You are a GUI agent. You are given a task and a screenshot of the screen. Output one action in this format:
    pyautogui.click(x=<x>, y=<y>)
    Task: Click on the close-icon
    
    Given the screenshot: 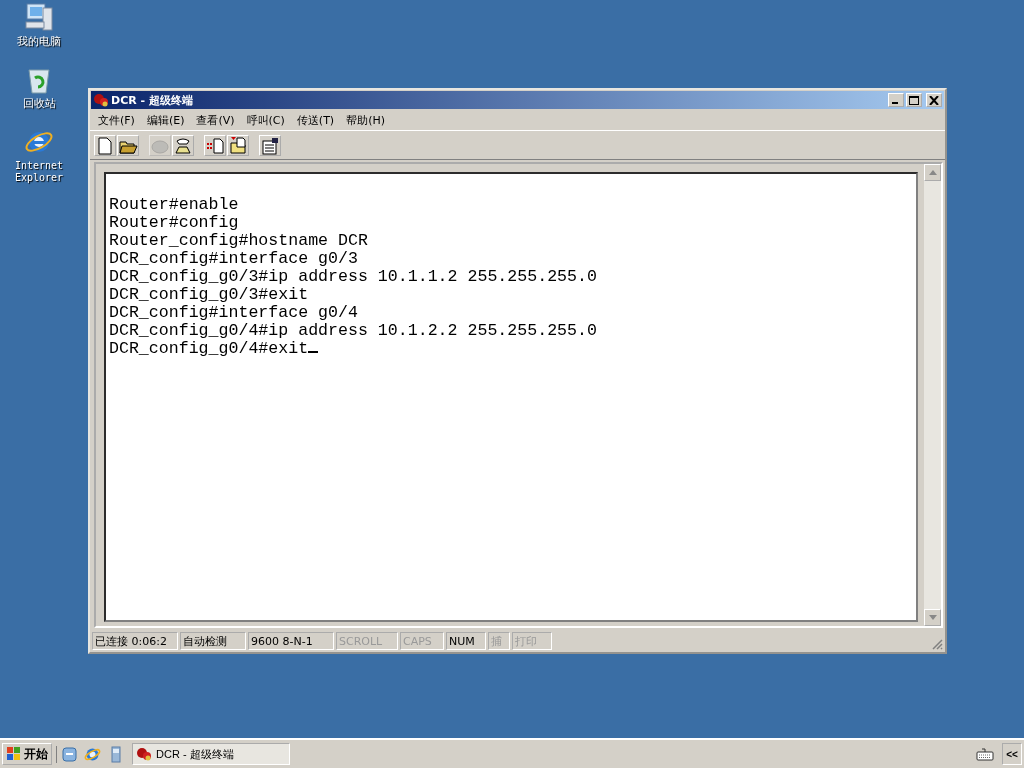 What is the action you would take?
    pyautogui.click(x=934, y=100)
    